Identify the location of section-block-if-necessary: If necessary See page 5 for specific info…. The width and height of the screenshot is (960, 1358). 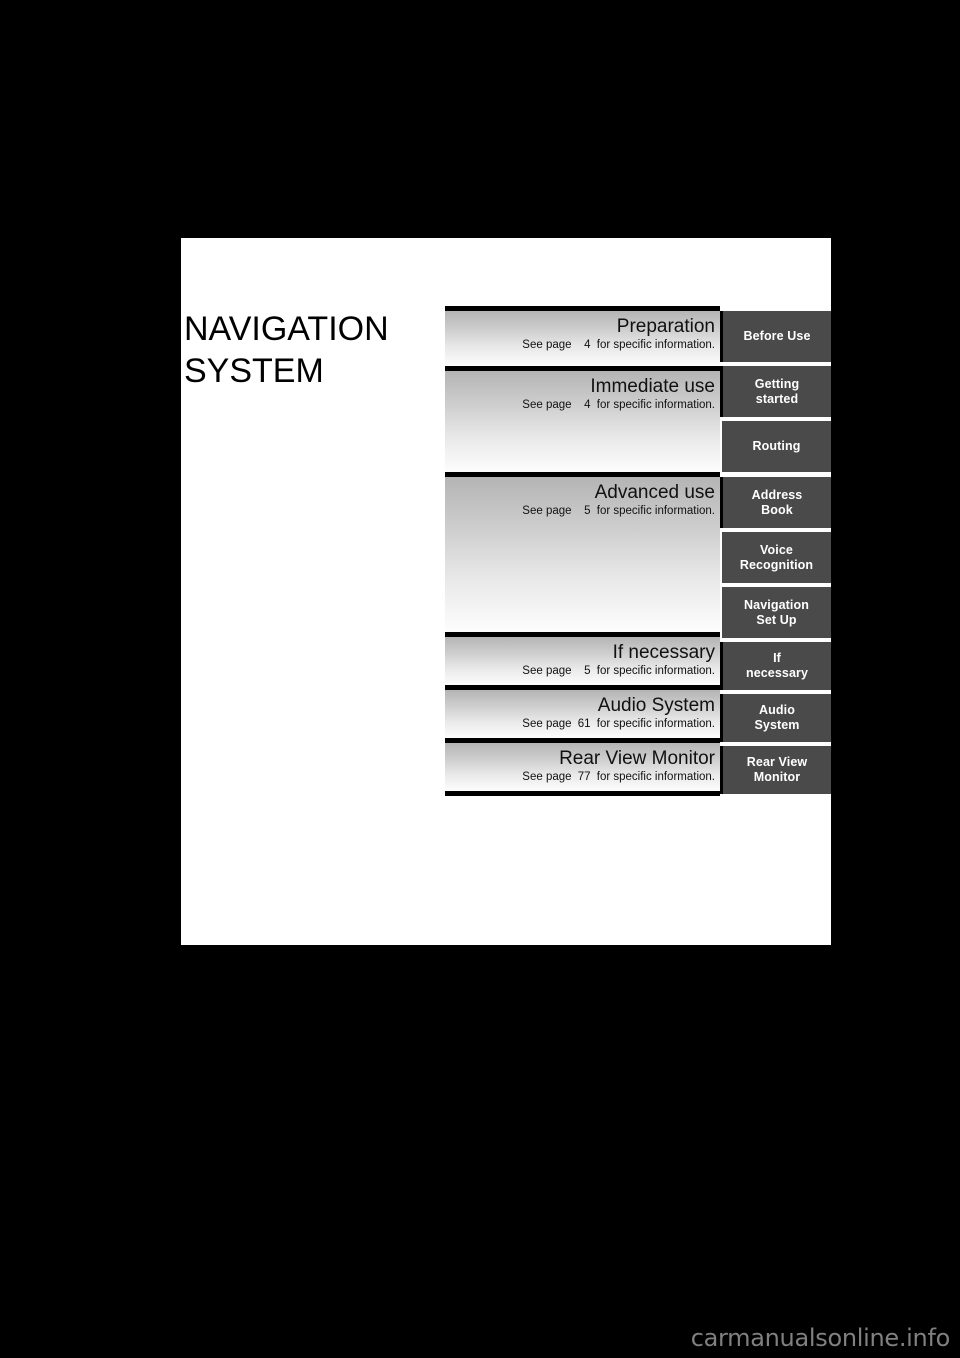
(582, 658).